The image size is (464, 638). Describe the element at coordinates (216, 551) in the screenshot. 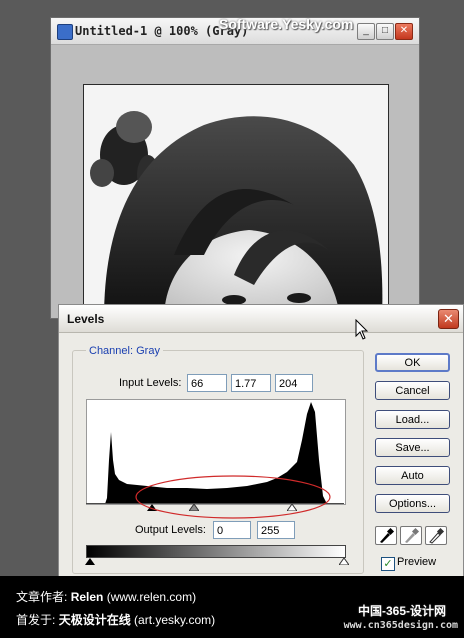

I see `output-gradient-bar` at that location.